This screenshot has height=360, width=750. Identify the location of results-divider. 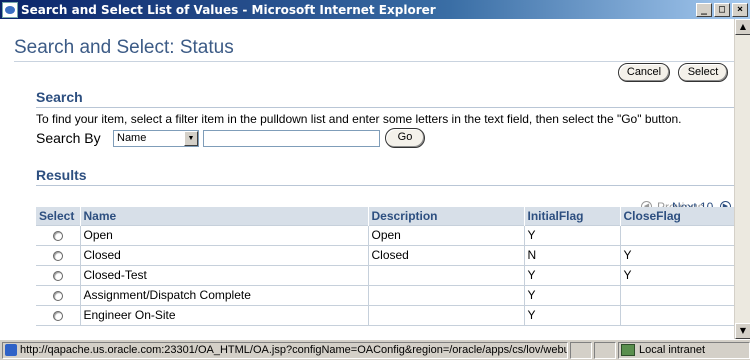
(385, 185).